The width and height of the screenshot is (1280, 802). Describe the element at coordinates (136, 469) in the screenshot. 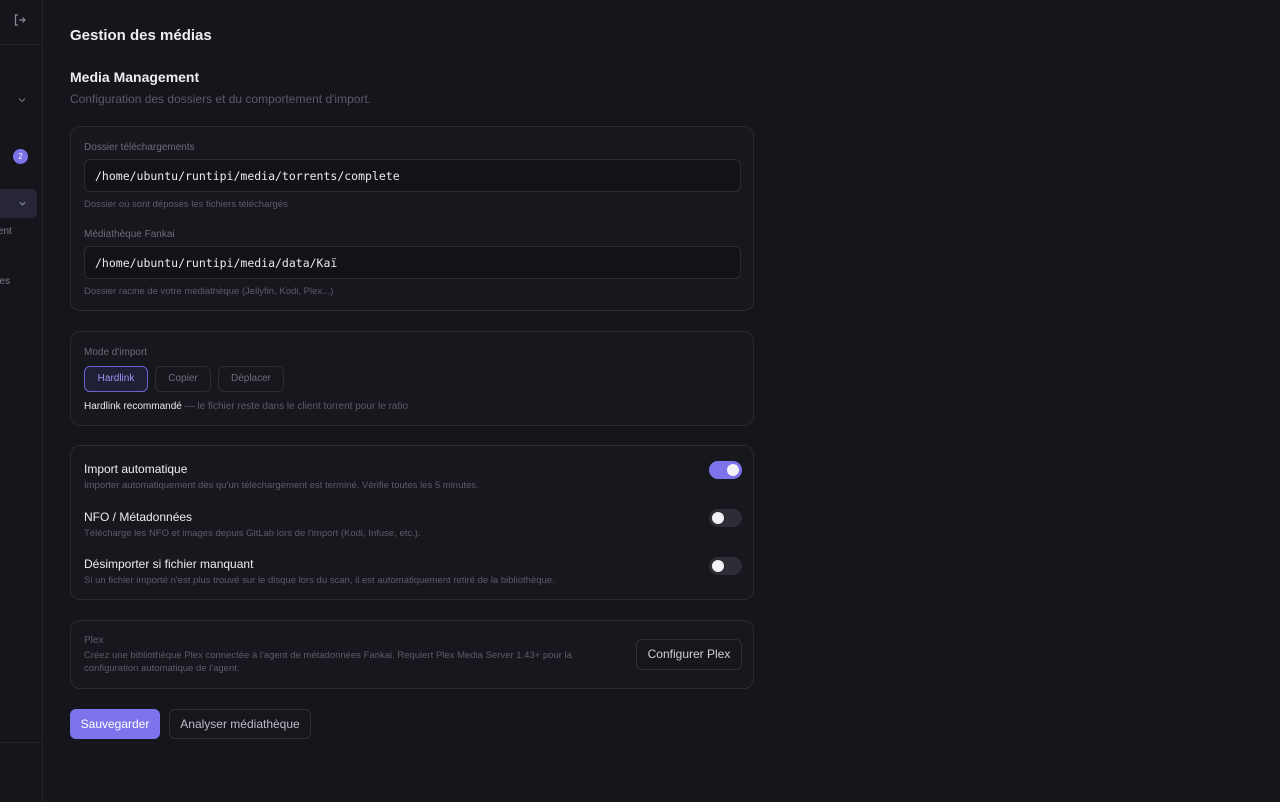

I see `auto-import-title: Import automatique` at that location.